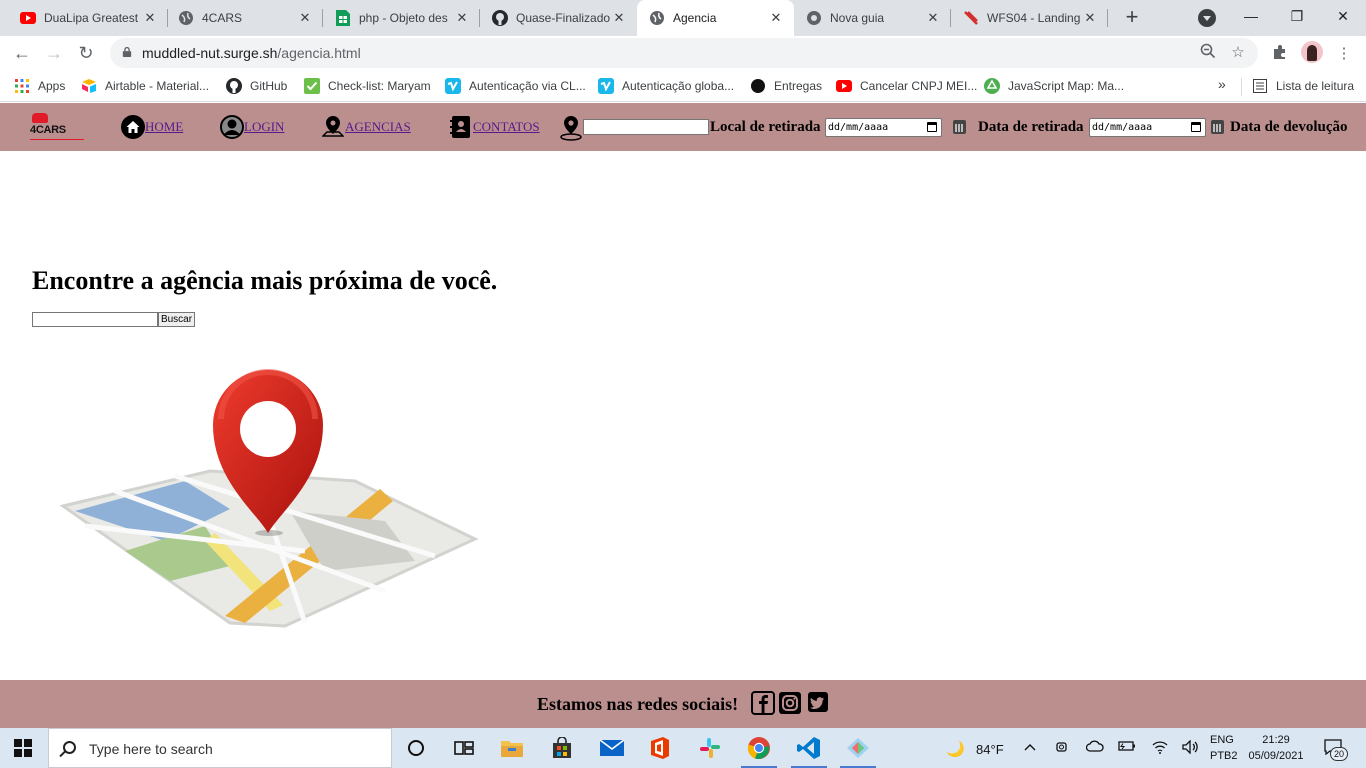 The width and height of the screenshot is (1366, 768). Describe the element at coordinates (638, 704) in the screenshot. I see `footer-social-text: Estamos nas redes sociais!` at that location.